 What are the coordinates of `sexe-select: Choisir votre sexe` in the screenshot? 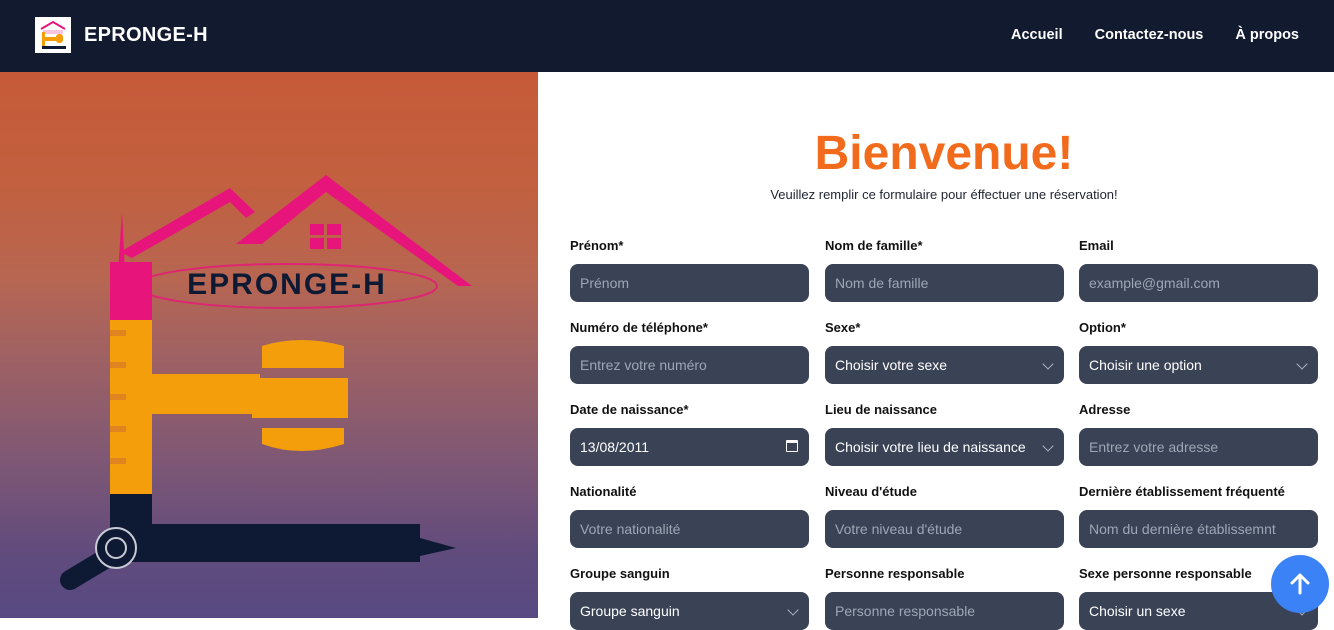 It's located at (944, 365).